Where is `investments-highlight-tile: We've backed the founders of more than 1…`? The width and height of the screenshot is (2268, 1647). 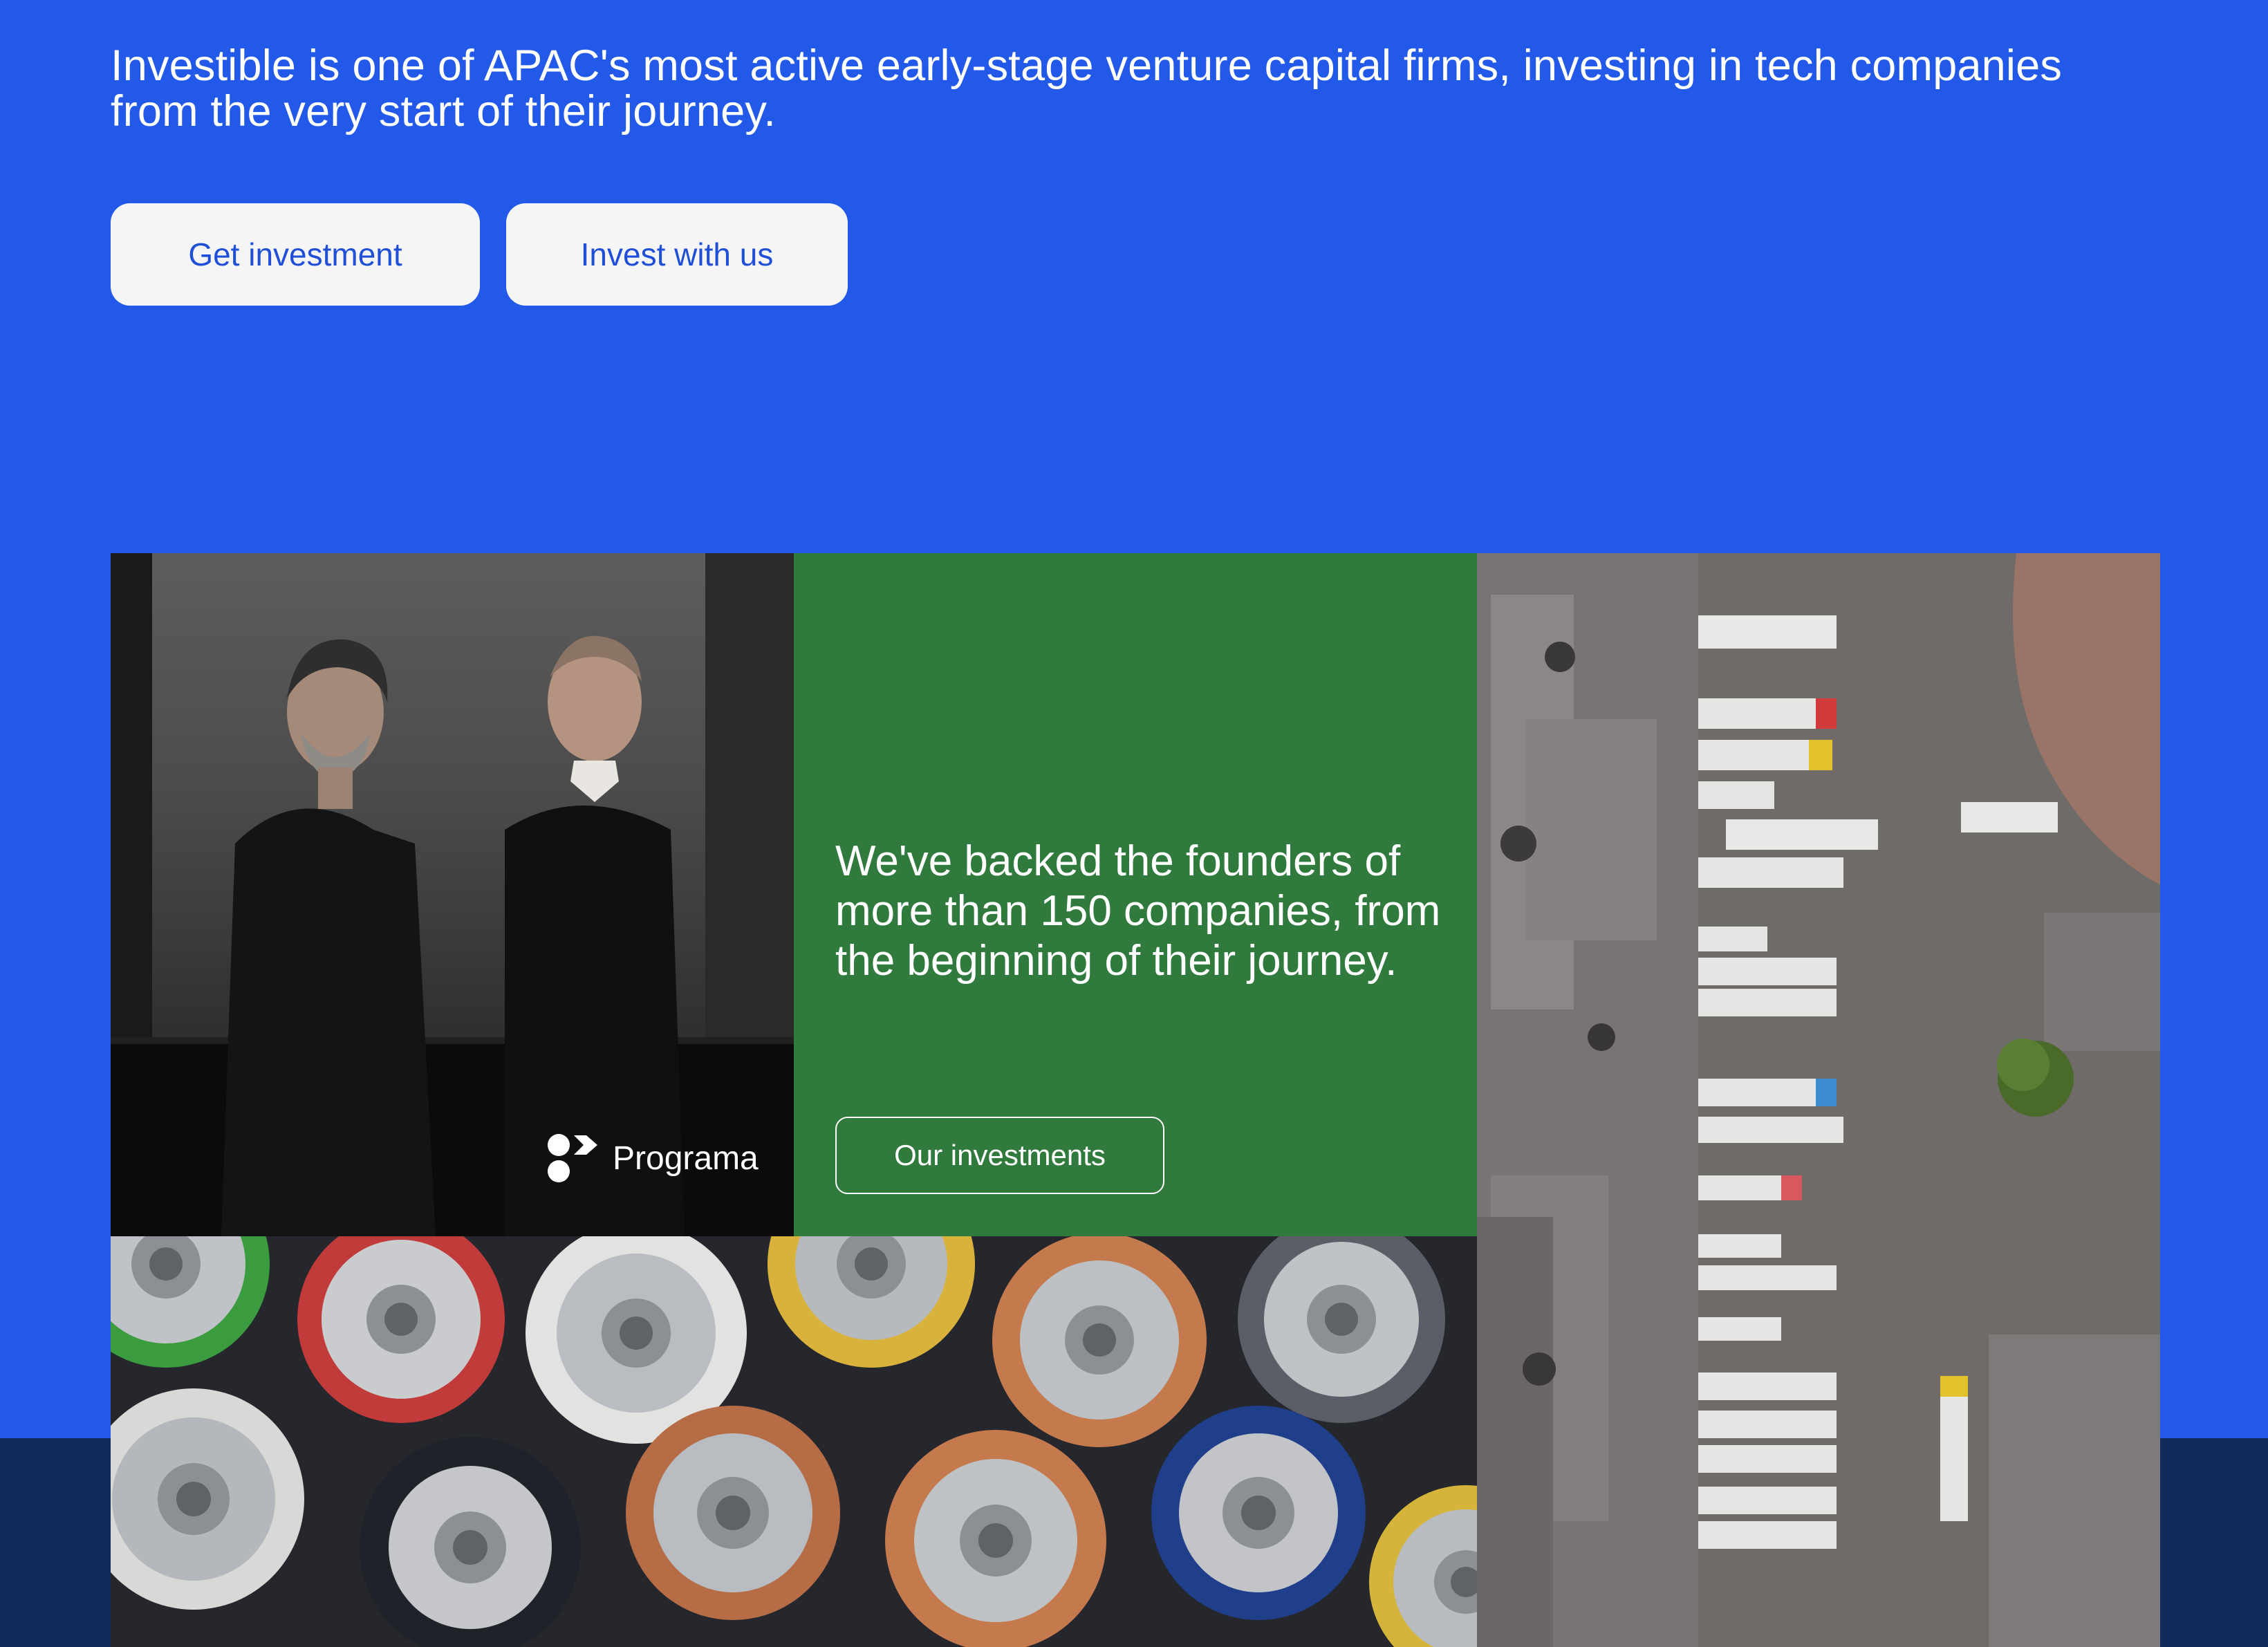 investments-highlight-tile: We've backed the founders of more than 1… is located at coordinates (1135, 894).